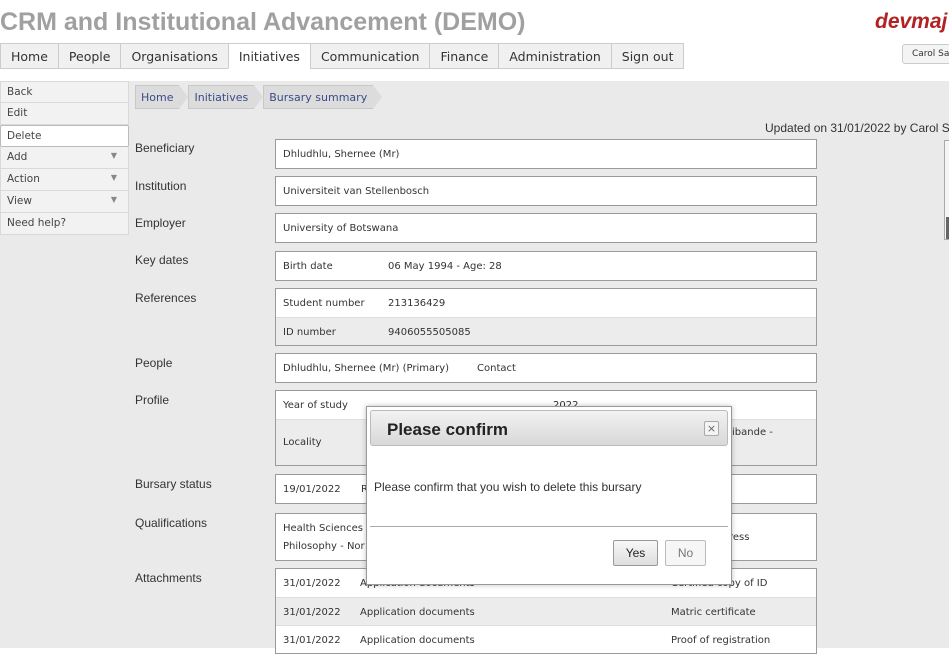 Image resolution: width=949 pixels, height=654 pixels. I want to click on tab-administration: Administration, so click(554, 56).